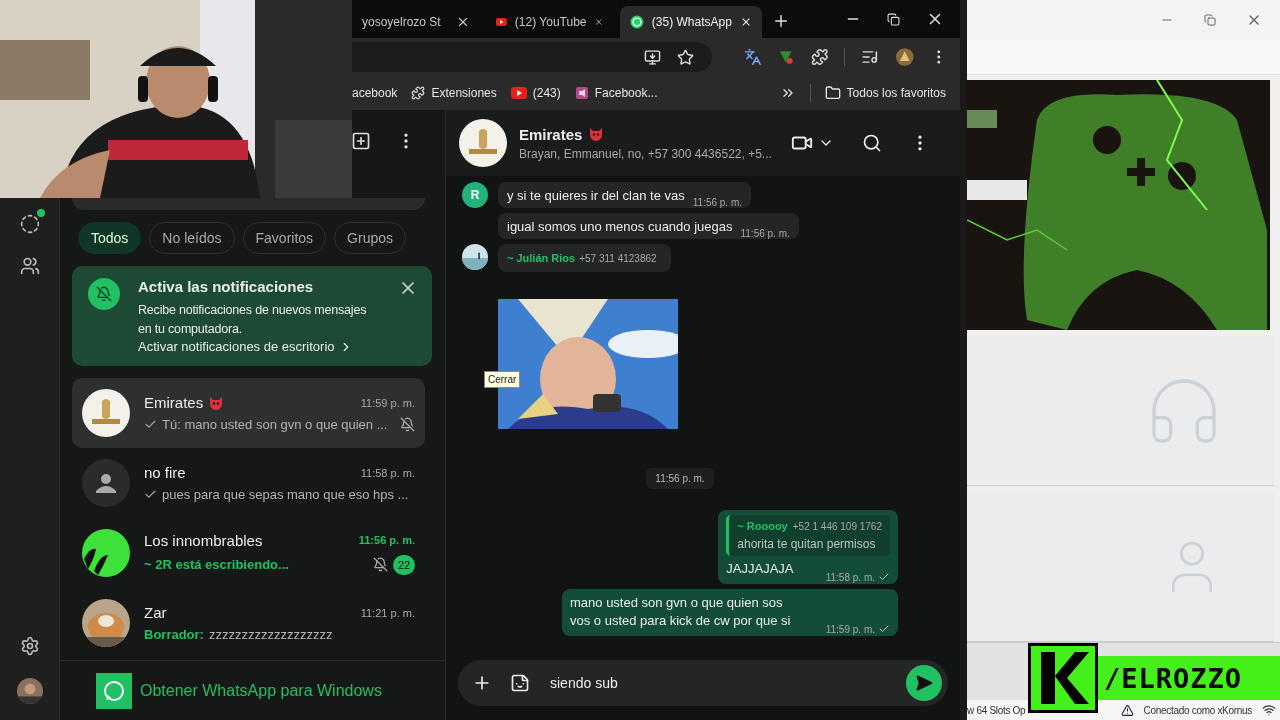 This screenshot has width=1280, height=720. I want to click on media-icon, so click(870, 57).